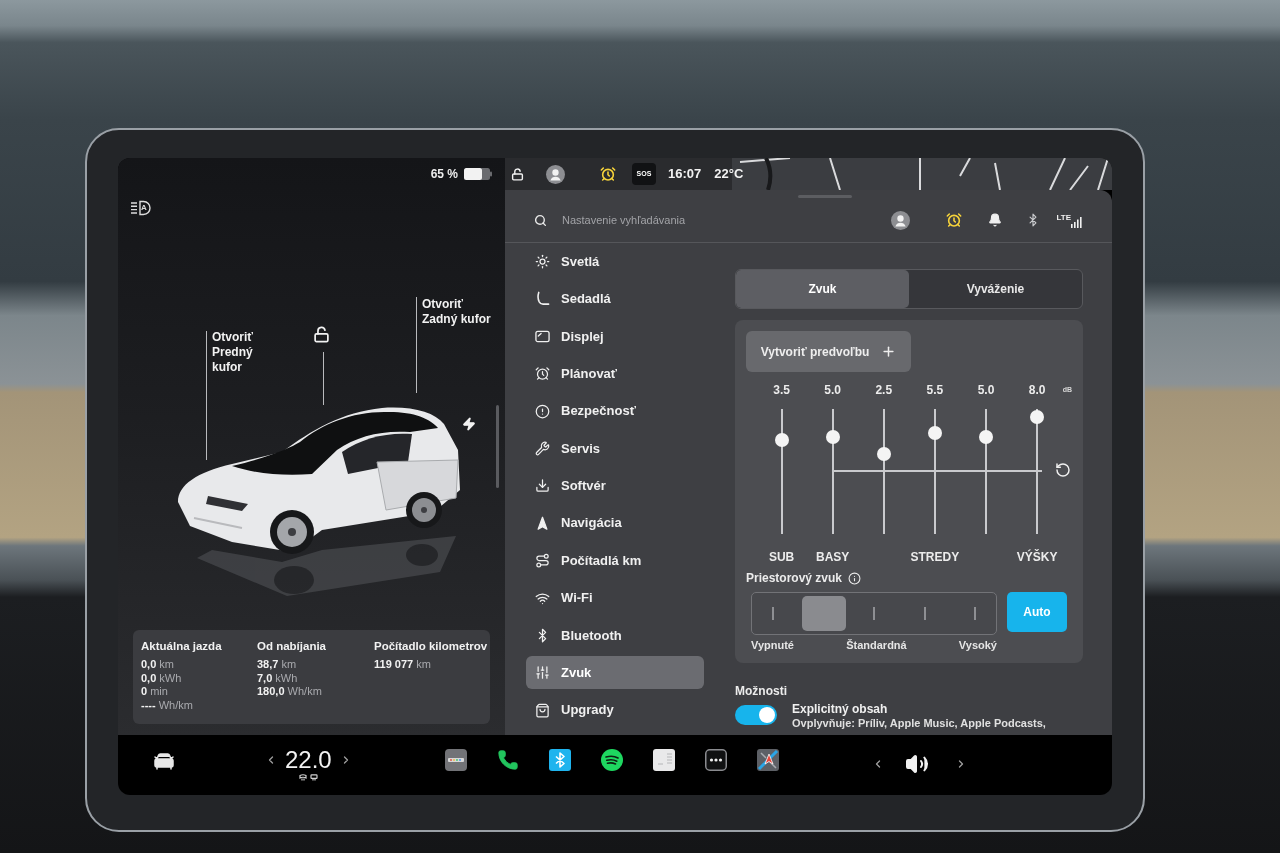 The image size is (1280, 853). What do you see at coordinates (884, 390) in the screenshot?
I see `band-value: 2.5` at bounding box center [884, 390].